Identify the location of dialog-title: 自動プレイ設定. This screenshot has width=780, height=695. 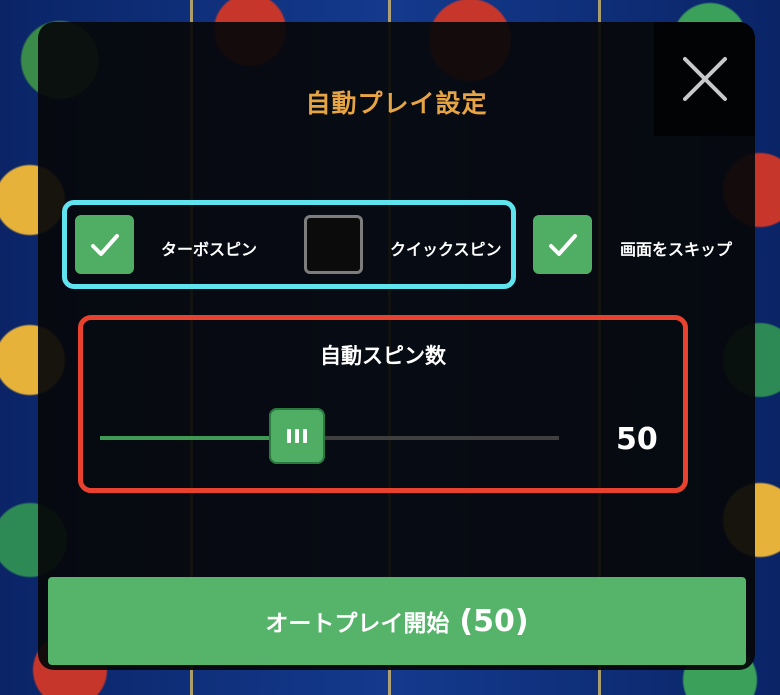
(396, 103).